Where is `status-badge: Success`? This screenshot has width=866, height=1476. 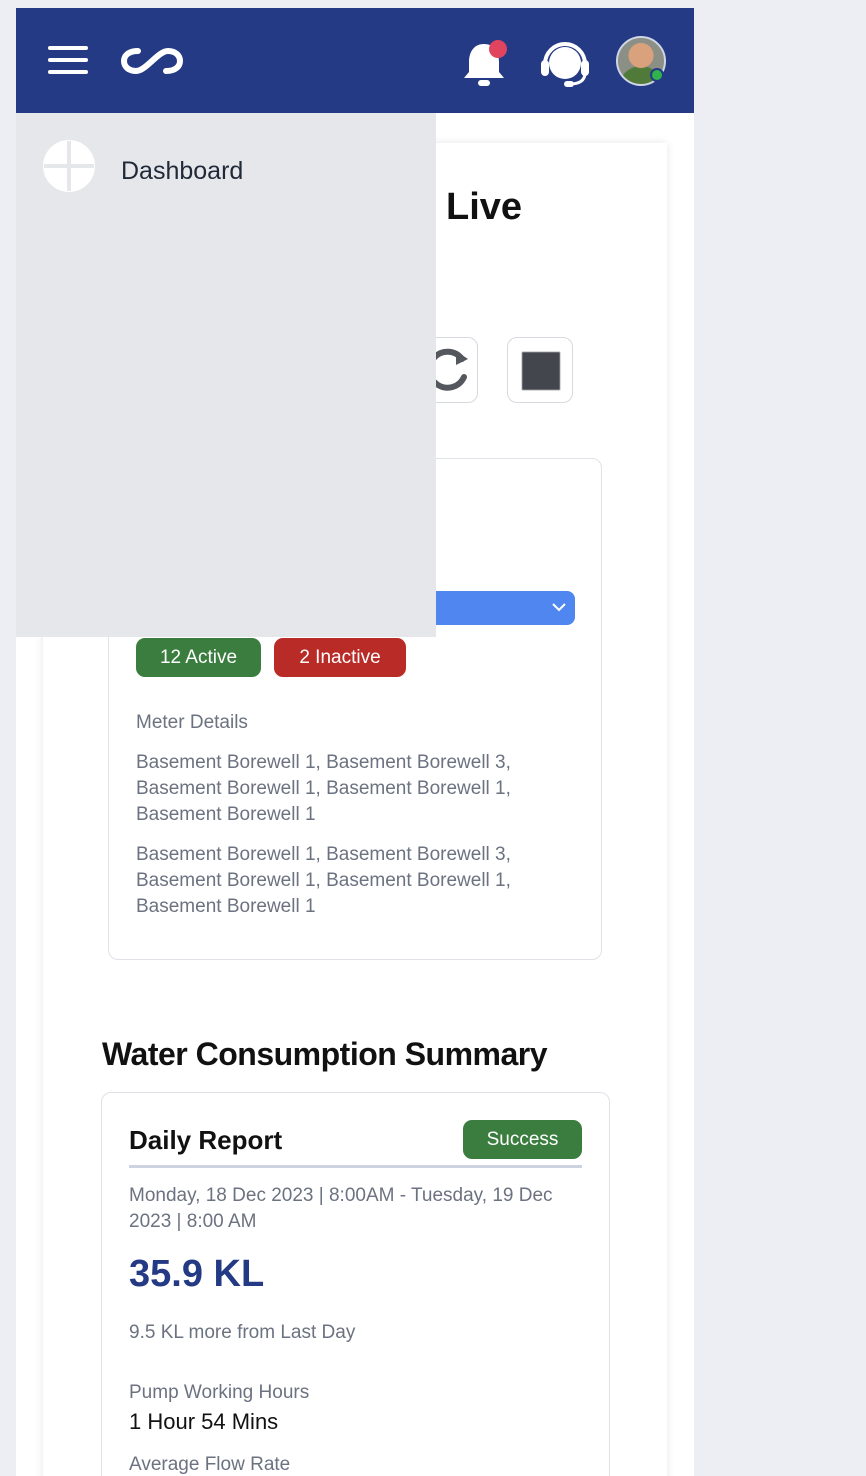
status-badge: Success is located at coordinates (522, 1139).